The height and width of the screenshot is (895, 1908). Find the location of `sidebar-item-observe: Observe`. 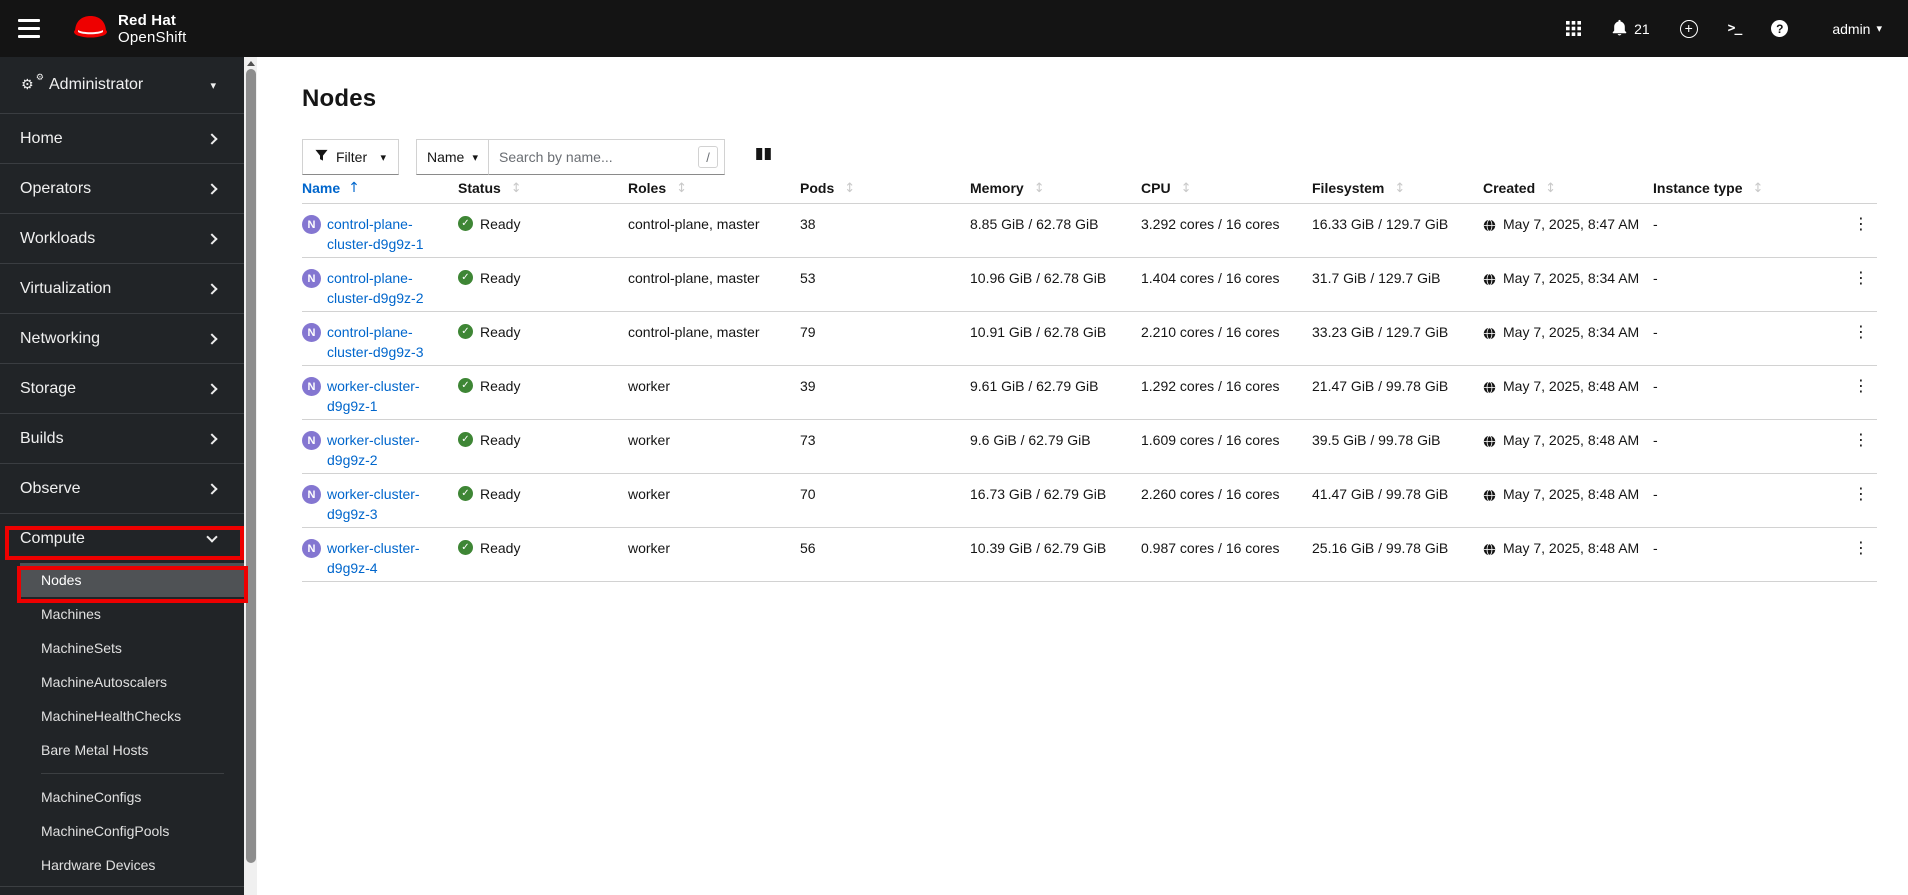

sidebar-item-observe: Observe is located at coordinates (122, 488).